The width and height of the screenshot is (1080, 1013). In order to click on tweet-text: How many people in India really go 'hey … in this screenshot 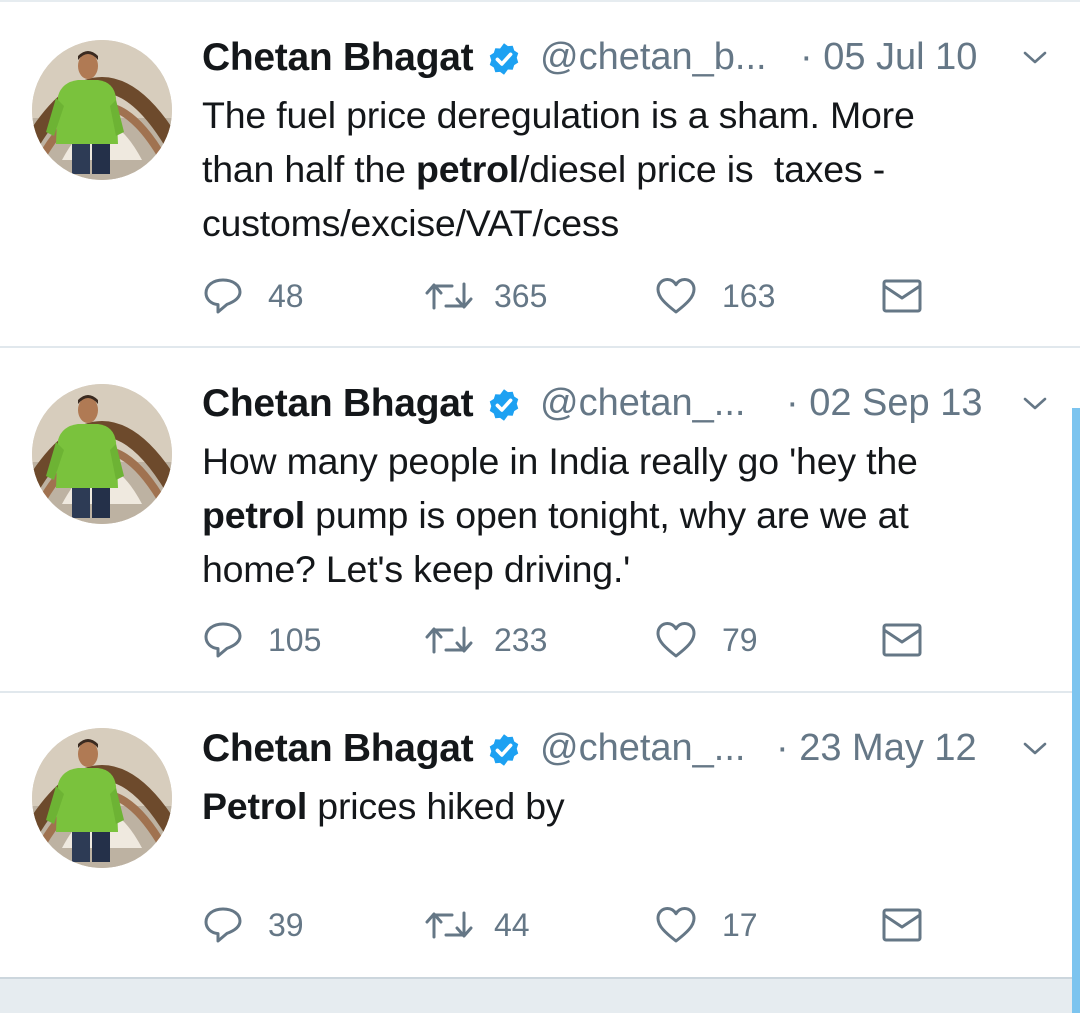, I will do `click(560, 515)`.